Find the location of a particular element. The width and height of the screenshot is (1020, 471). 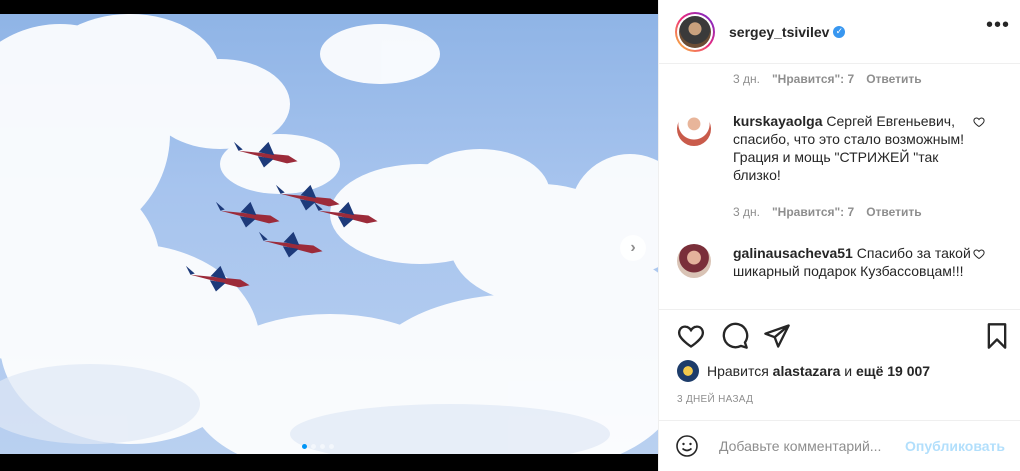

liker-username: alastazara is located at coordinates (807, 371).